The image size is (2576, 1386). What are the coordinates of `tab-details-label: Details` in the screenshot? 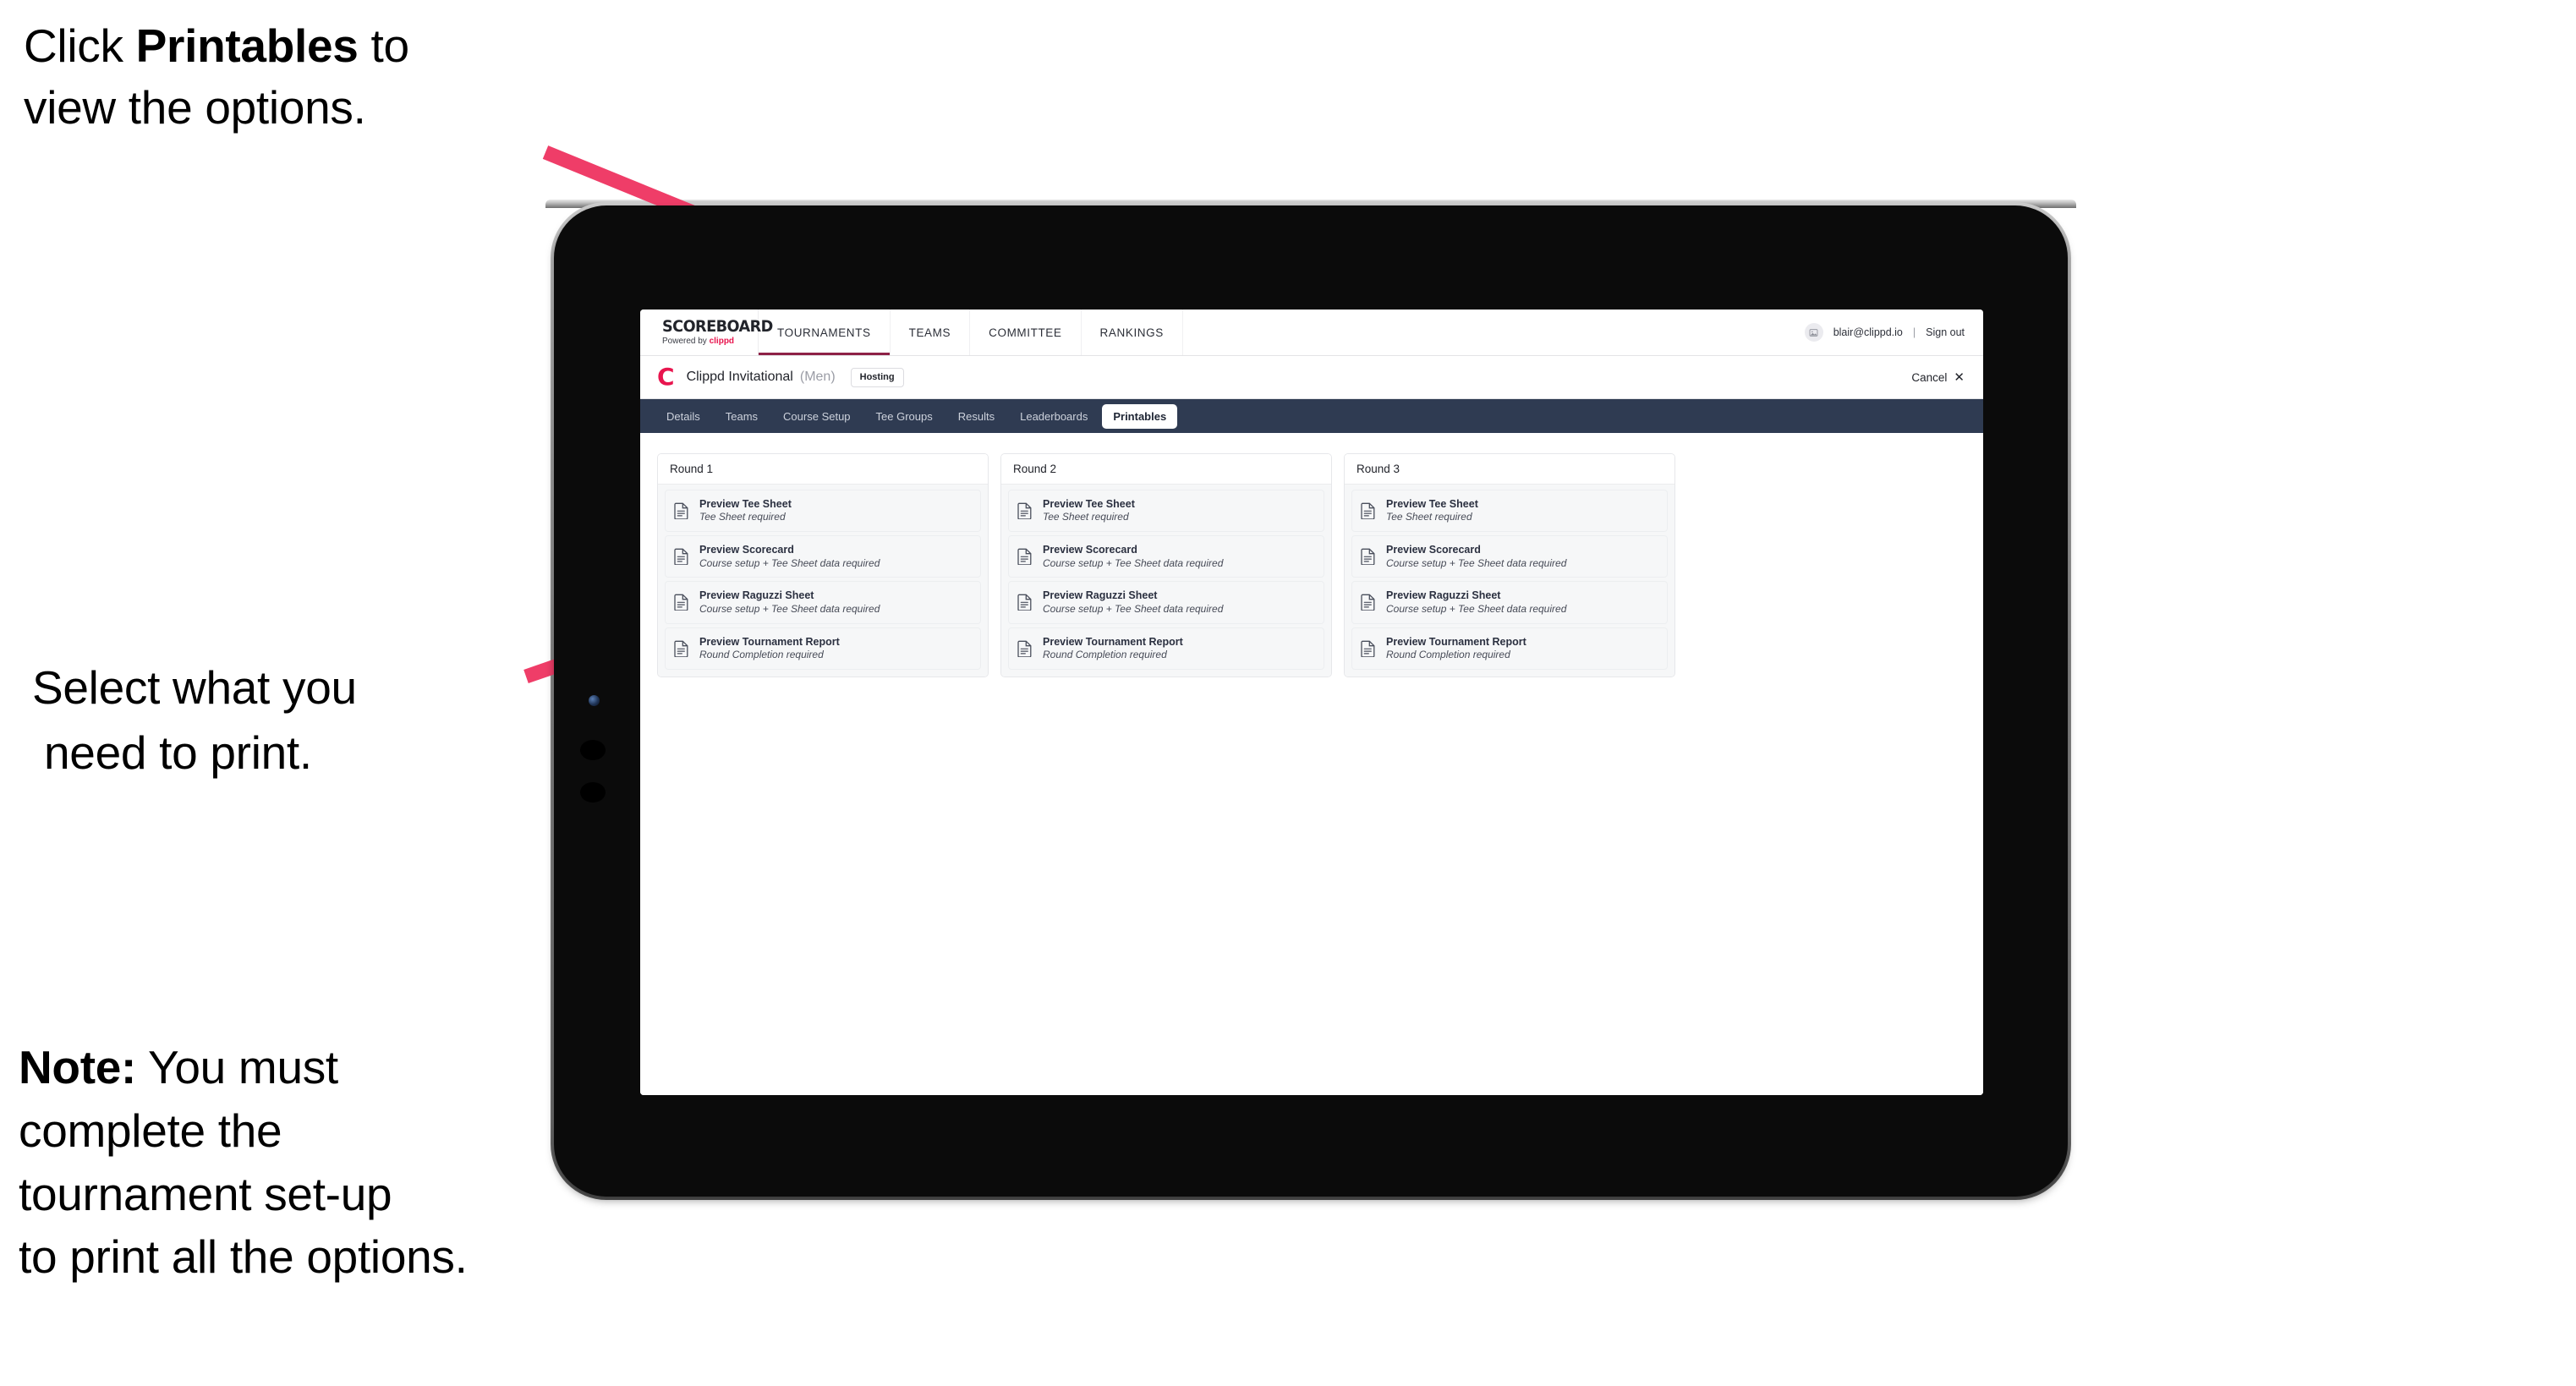 It's located at (683, 416).